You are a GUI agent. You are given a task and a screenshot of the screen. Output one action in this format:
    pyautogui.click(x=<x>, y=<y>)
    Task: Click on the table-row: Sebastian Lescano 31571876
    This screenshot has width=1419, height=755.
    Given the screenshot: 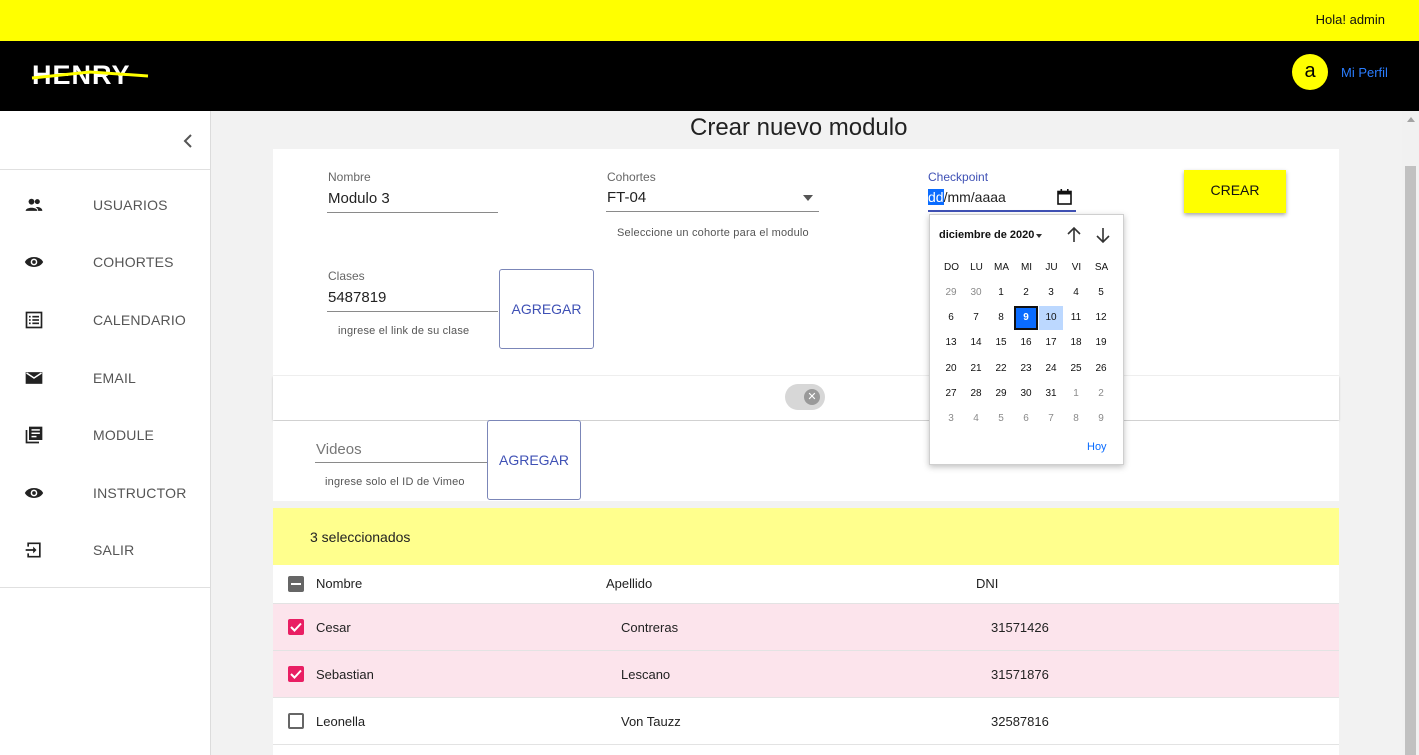 What is the action you would take?
    pyautogui.click(x=806, y=674)
    